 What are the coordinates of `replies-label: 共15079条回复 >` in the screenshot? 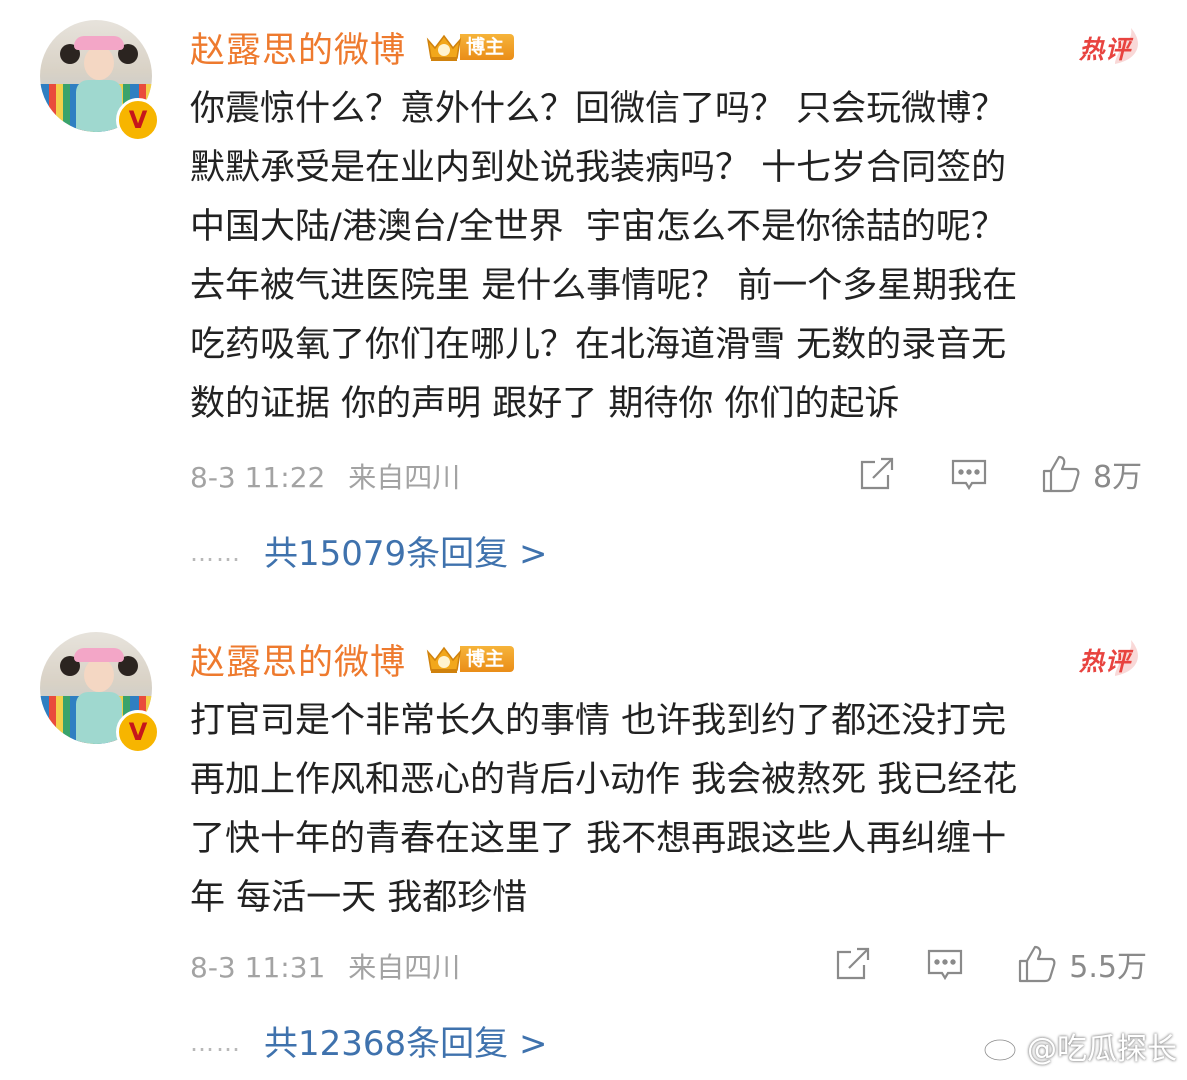 It's located at (406, 554).